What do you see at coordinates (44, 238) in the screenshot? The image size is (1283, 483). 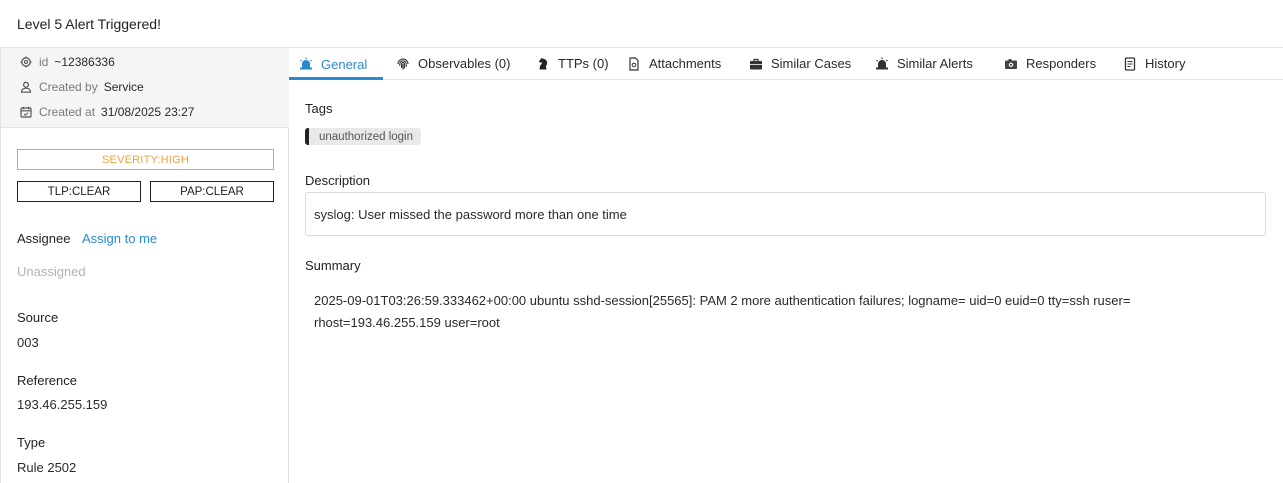 I see `assignee-label: Assignee` at bounding box center [44, 238].